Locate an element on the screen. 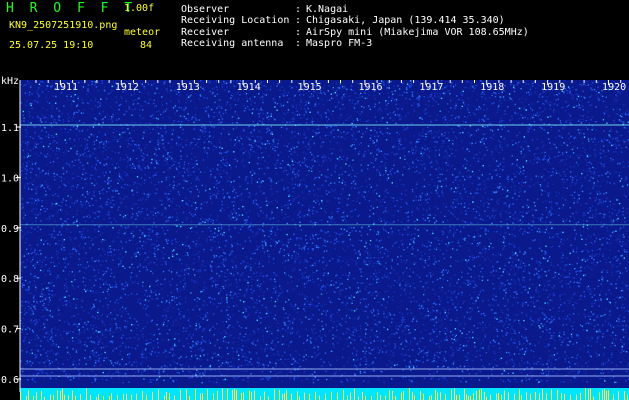  info-value-observer: K.Nagai is located at coordinates (327, 9).